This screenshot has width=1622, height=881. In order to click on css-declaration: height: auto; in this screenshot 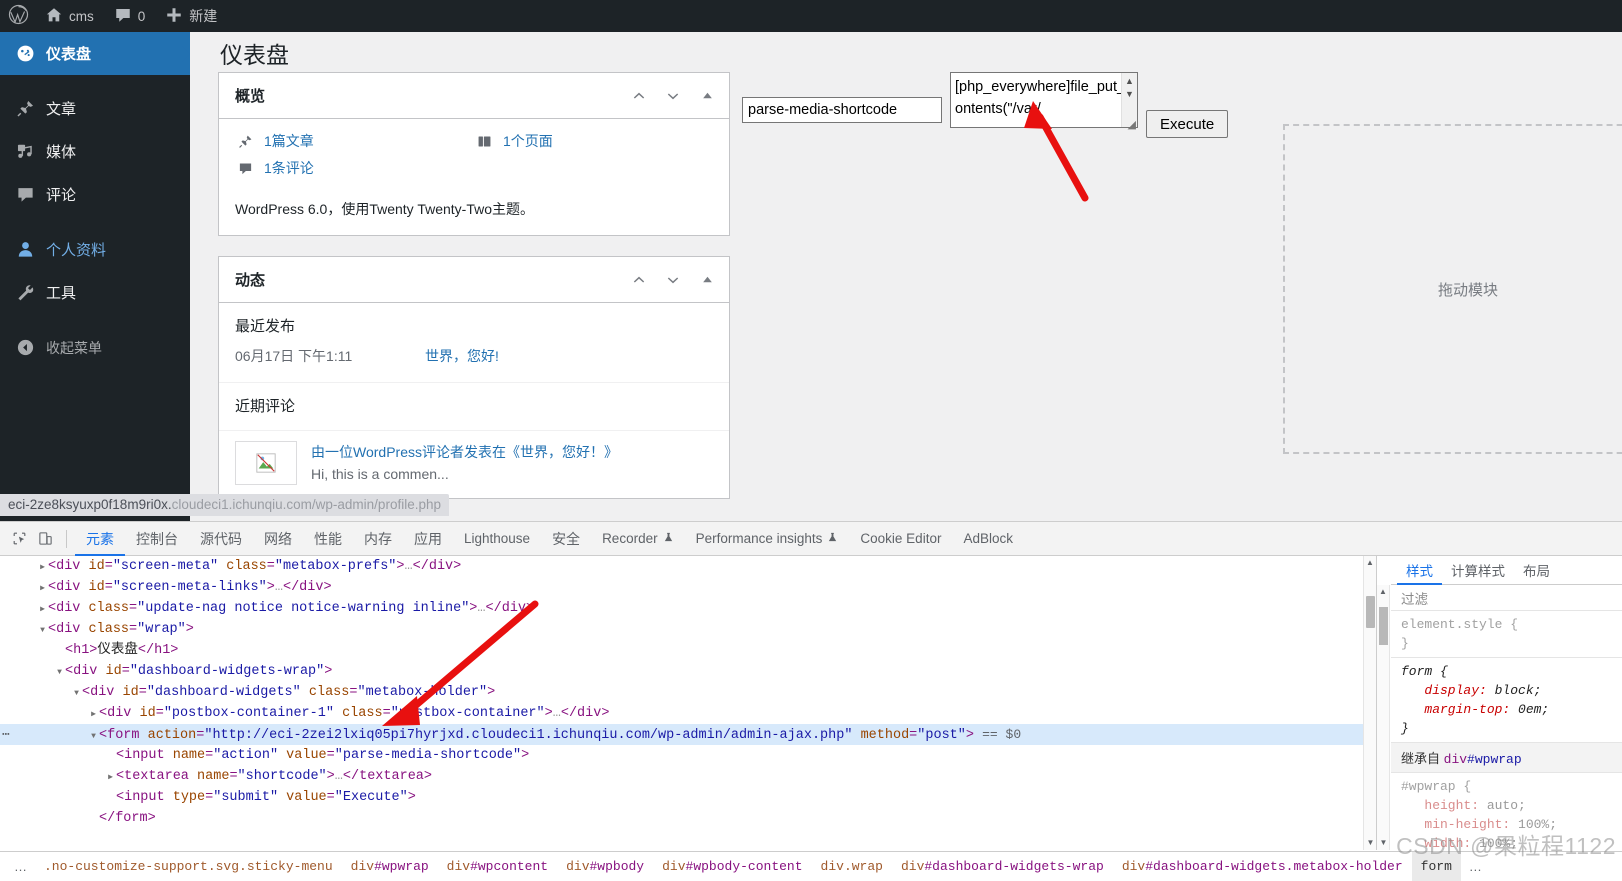, I will do `click(1511, 805)`.